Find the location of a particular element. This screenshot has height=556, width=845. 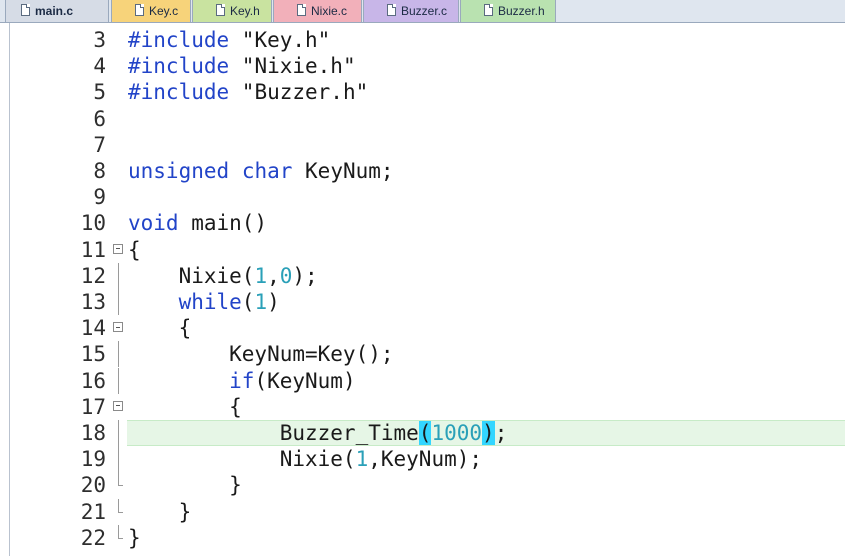

code-text: Nixie(1,KeyNum); is located at coordinates (305, 459).